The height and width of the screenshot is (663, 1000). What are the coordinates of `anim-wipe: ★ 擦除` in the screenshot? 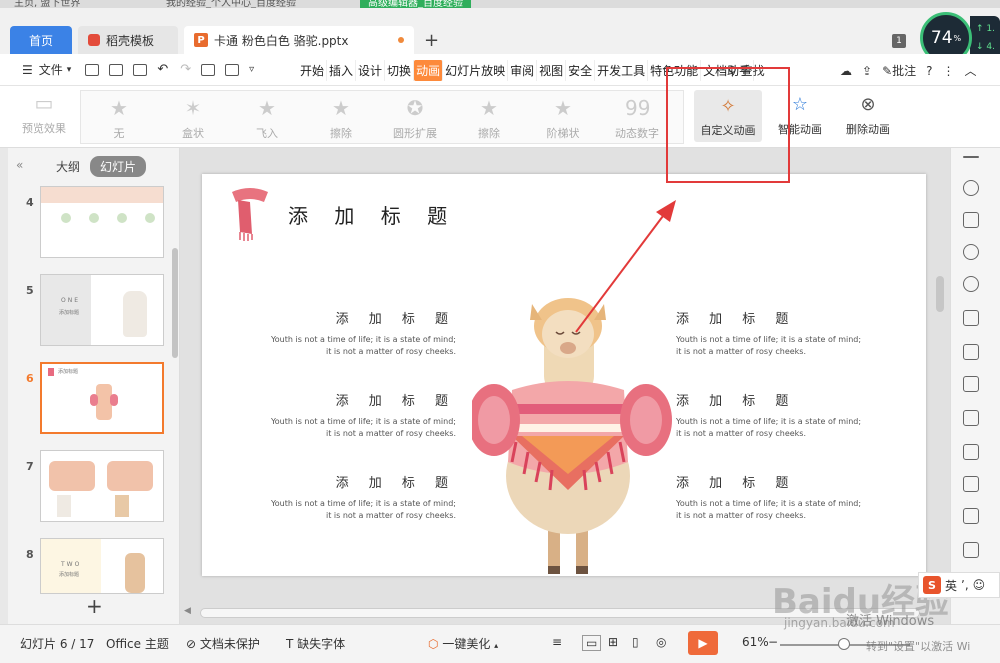 It's located at (341, 122).